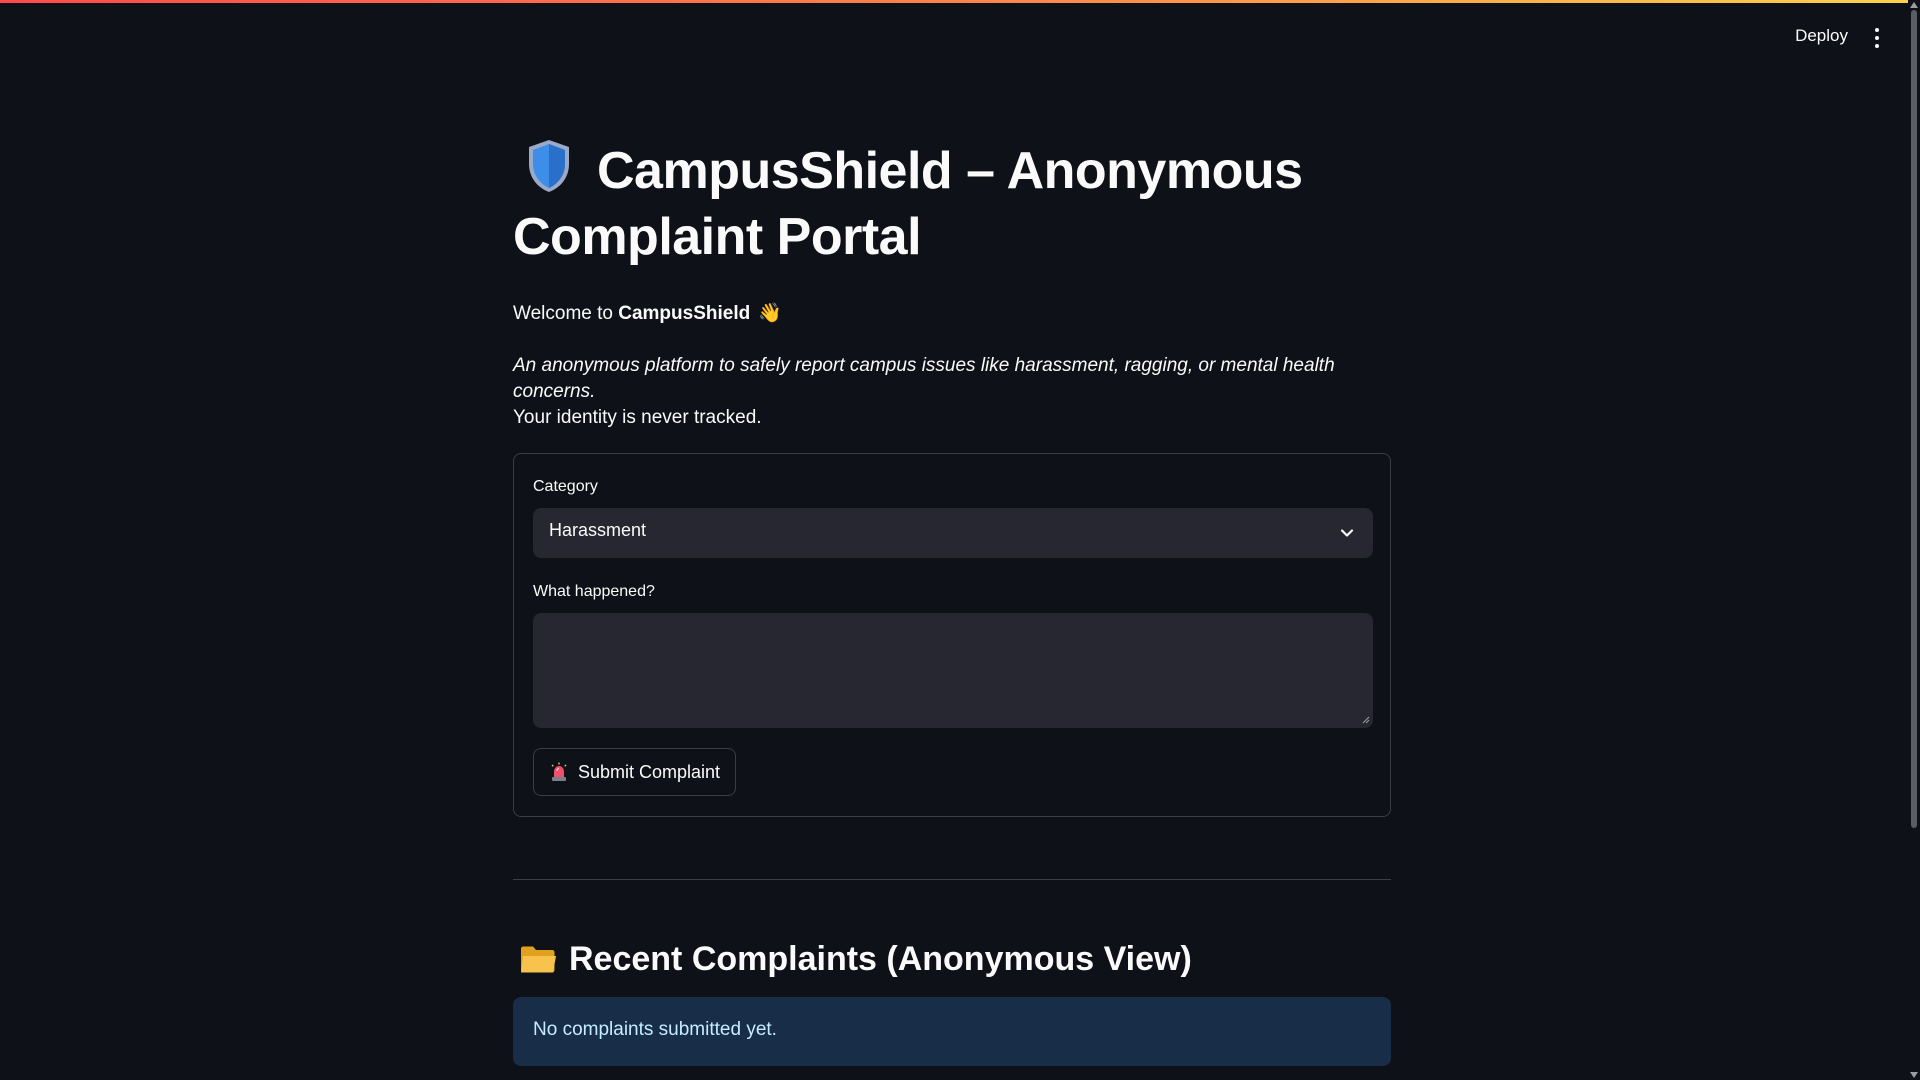 The width and height of the screenshot is (1920, 1080). What do you see at coordinates (960, 37) in the screenshot?
I see `app-header: Deploy` at bounding box center [960, 37].